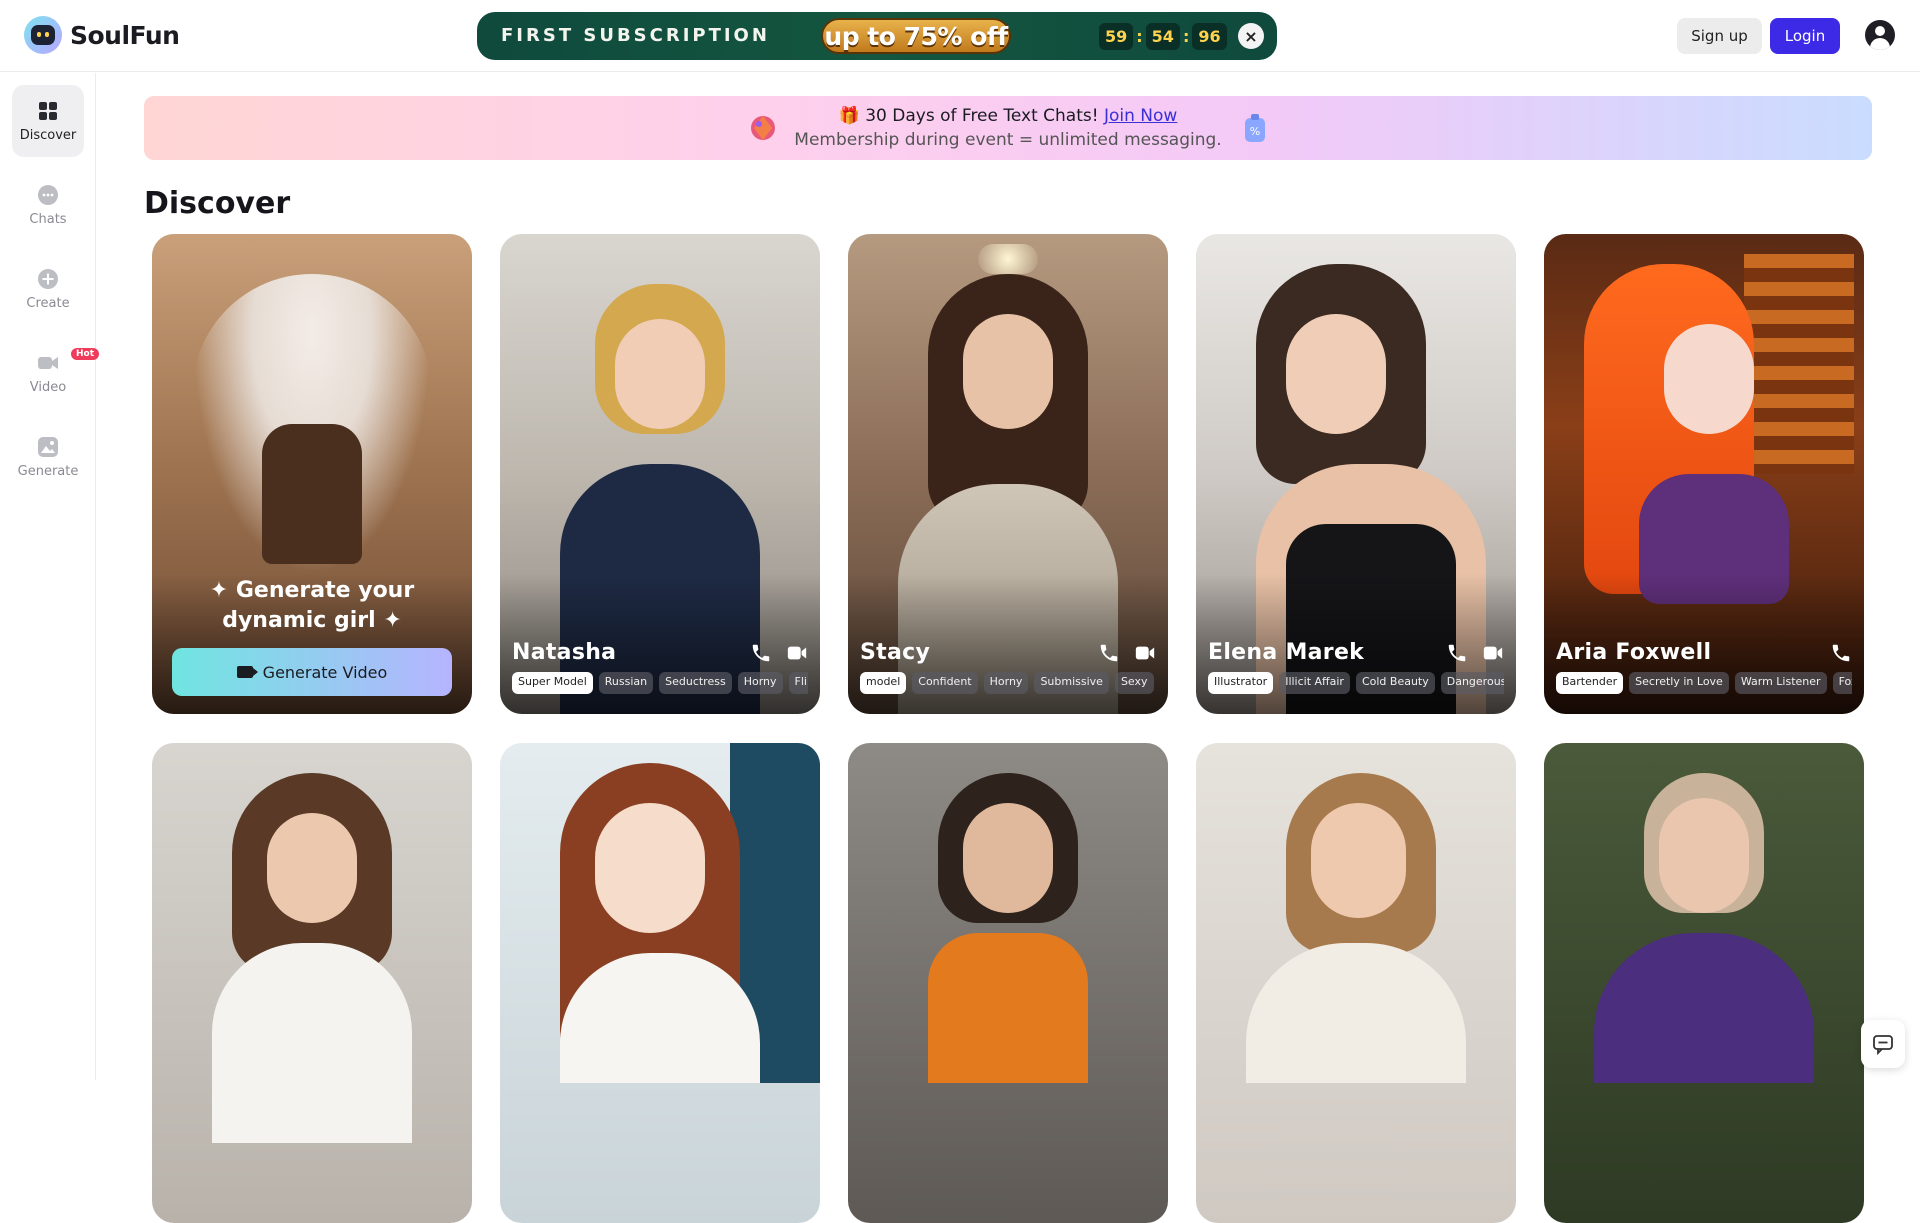  Describe the element at coordinates (48, 135) in the screenshot. I see `sidebar-item-label: Discover` at that location.